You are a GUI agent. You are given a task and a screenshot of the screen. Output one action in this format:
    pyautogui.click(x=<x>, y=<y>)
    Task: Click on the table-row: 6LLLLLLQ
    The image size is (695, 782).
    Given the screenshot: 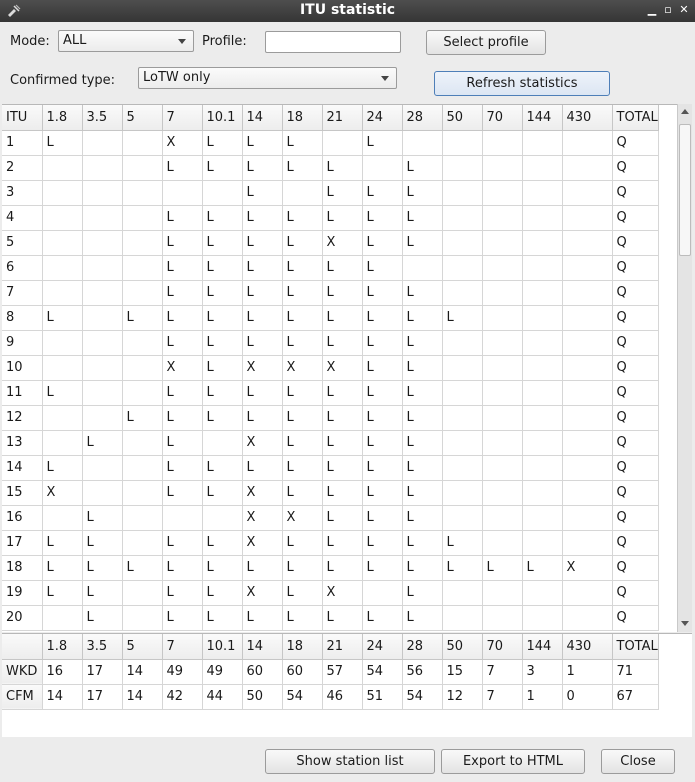 What is the action you would take?
    pyautogui.click(x=330, y=268)
    